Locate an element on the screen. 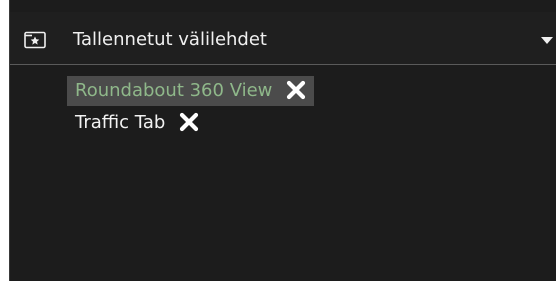  list-item: Roundabout 360 View is located at coordinates (267, 91).